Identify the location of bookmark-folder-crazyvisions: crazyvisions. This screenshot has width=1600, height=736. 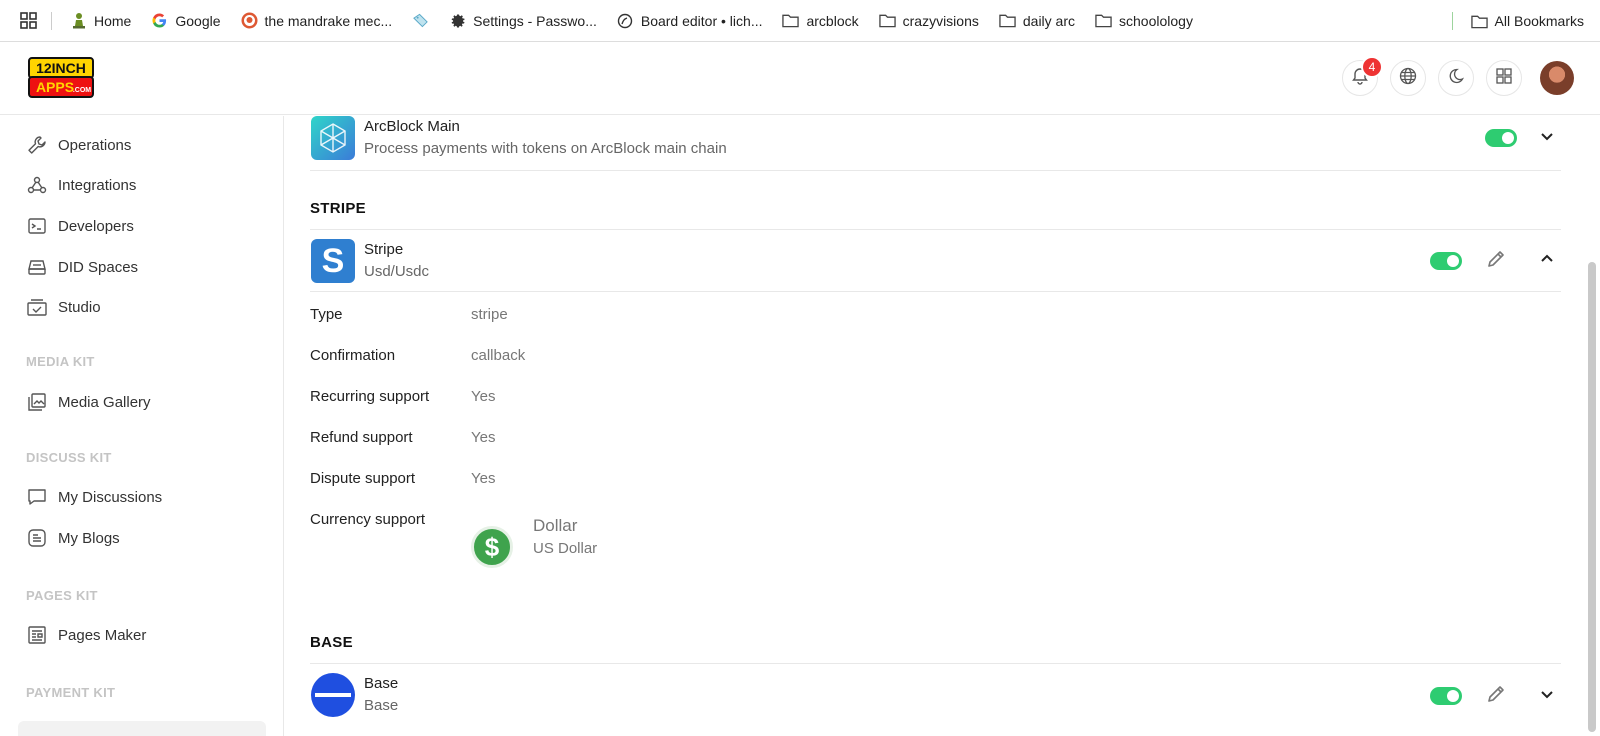
(928, 20).